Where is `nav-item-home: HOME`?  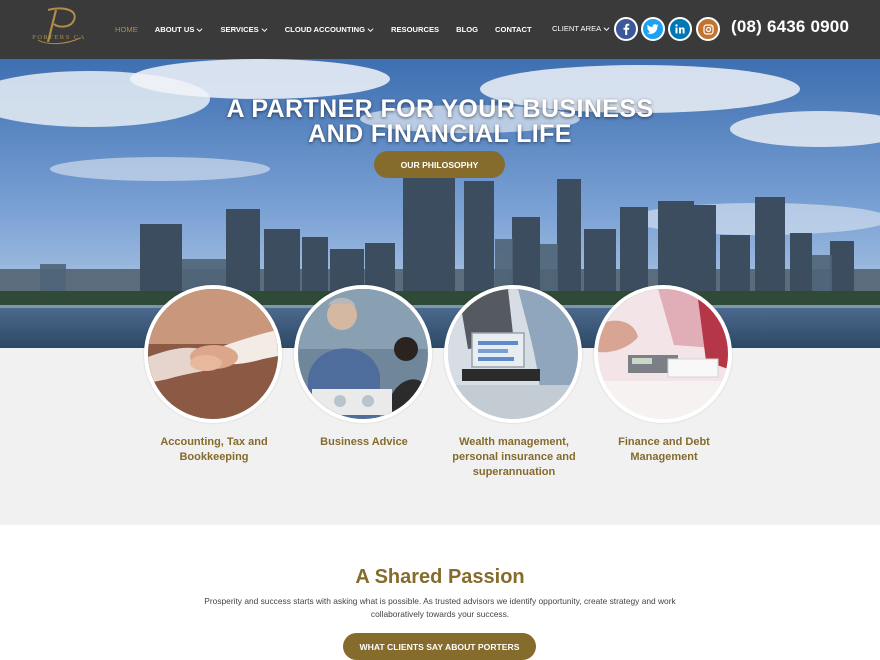
nav-item-home: HOME is located at coordinates (126, 29).